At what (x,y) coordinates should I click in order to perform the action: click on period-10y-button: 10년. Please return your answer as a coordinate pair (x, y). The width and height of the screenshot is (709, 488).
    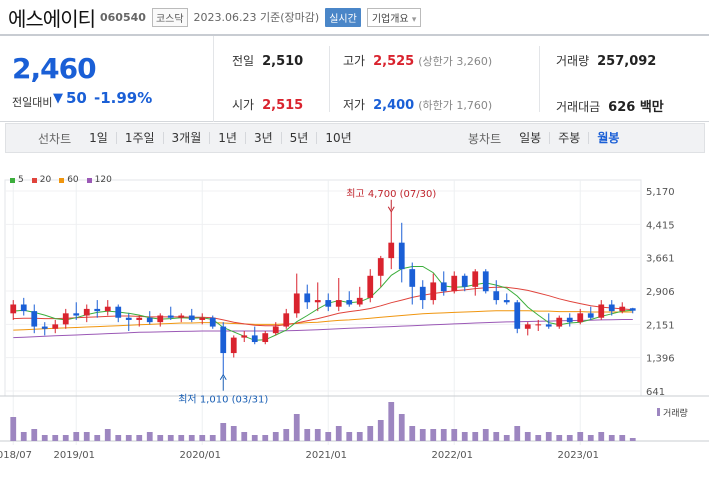
    Looking at the image, I should click on (337, 138).